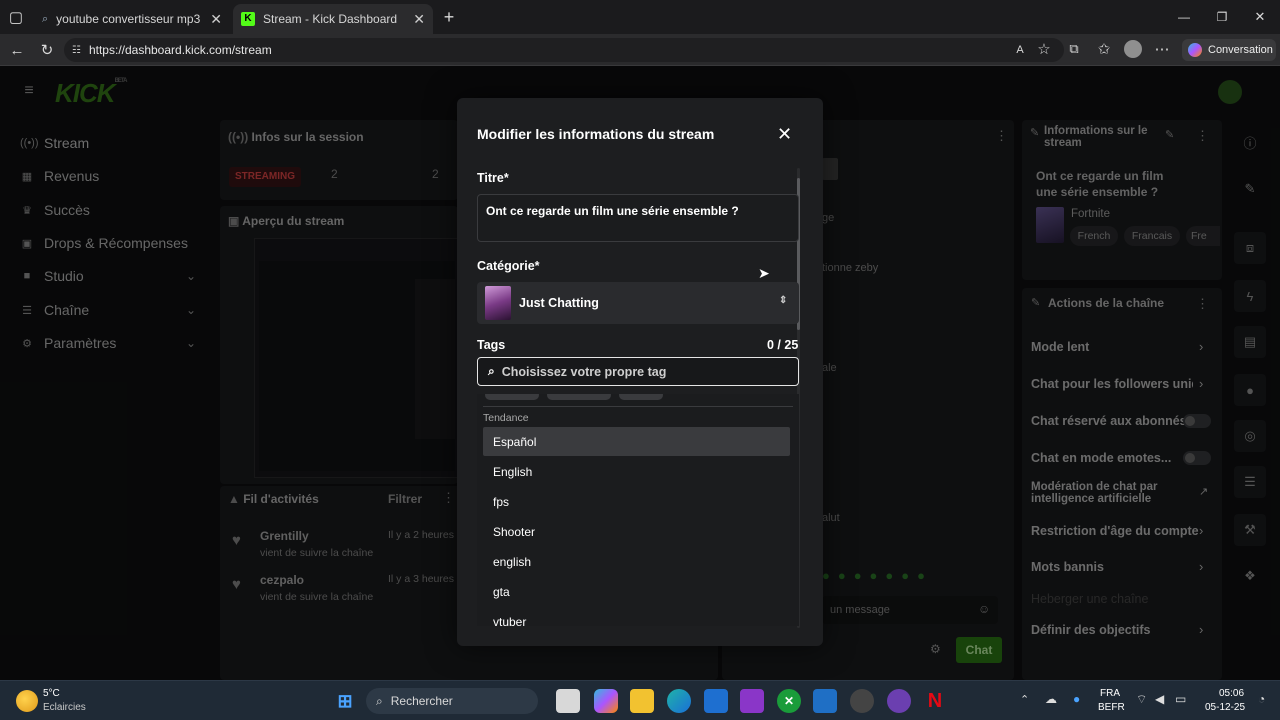  Describe the element at coordinates (1250, 390) in the screenshot. I see `chat-bubble-icon: ●` at that location.